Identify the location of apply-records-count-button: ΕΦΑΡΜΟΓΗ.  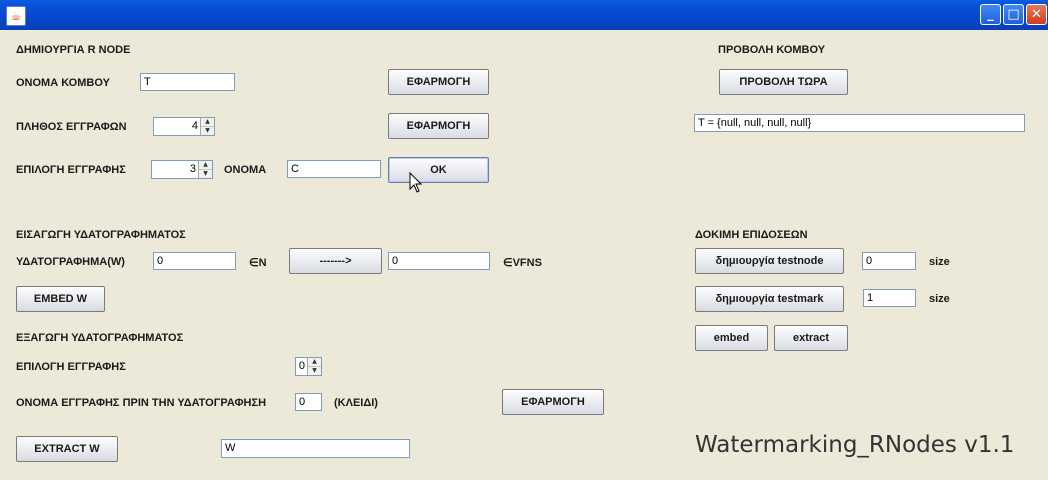
(438, 126).